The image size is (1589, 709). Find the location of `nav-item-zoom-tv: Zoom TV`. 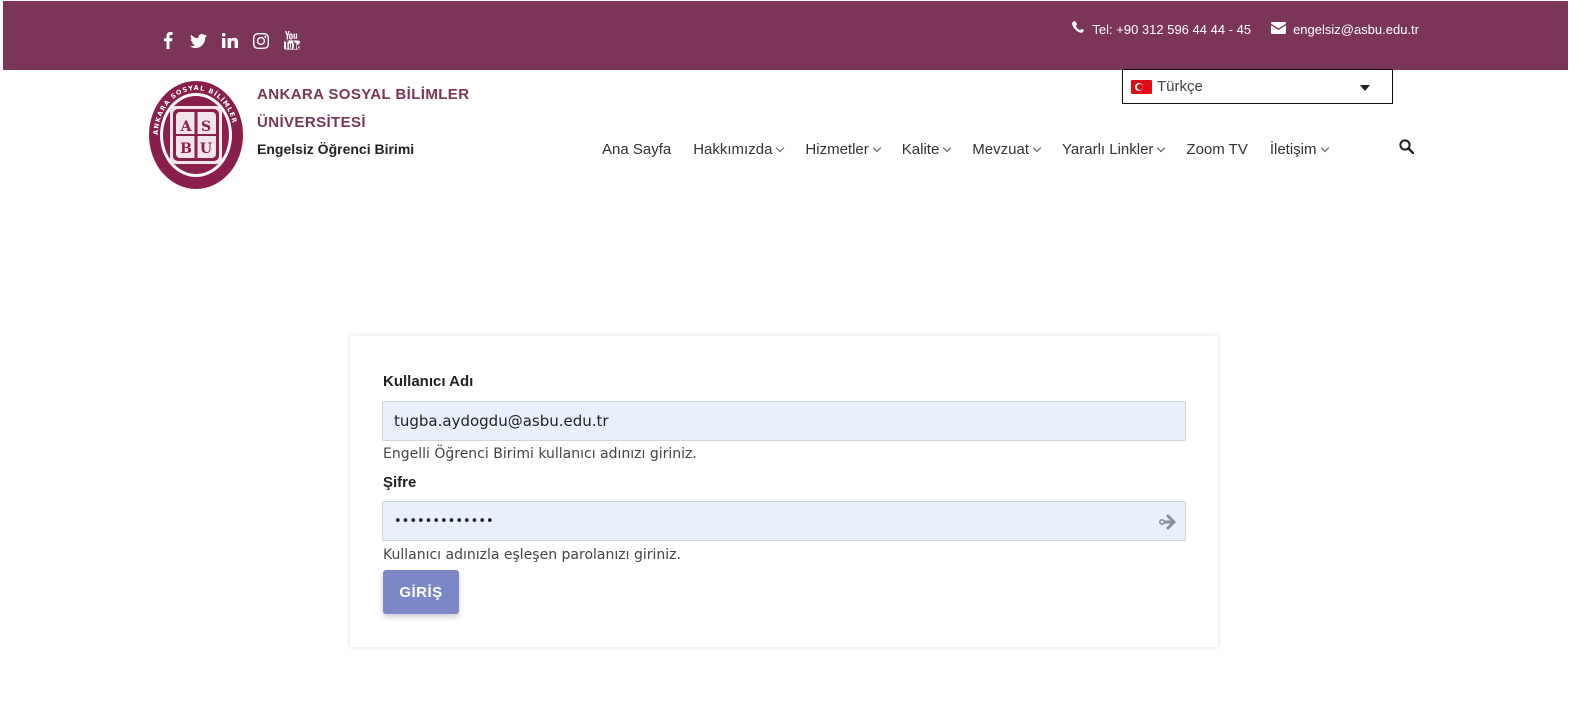

nav-item-zoom-tv: Zoom TV is located at coordinates (1216, 149).